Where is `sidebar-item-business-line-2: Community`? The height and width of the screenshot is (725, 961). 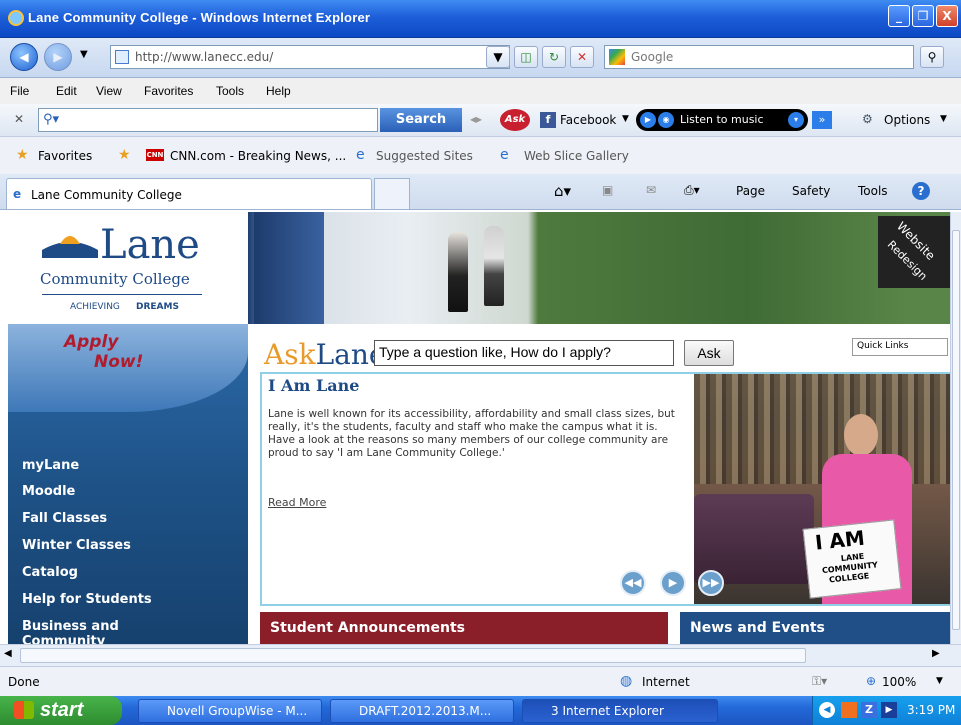 sidebar-item-business-line-2: Community is located at coordinates (63, 639).